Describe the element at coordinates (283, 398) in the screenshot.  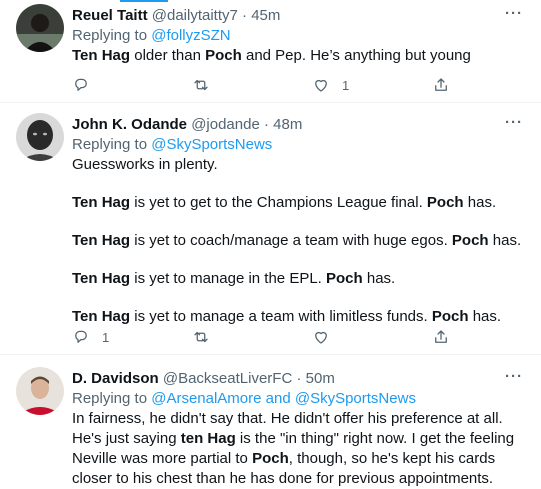
I see `replying-to-link: @ArsenalAmore and @SkySportsNews` at that location.